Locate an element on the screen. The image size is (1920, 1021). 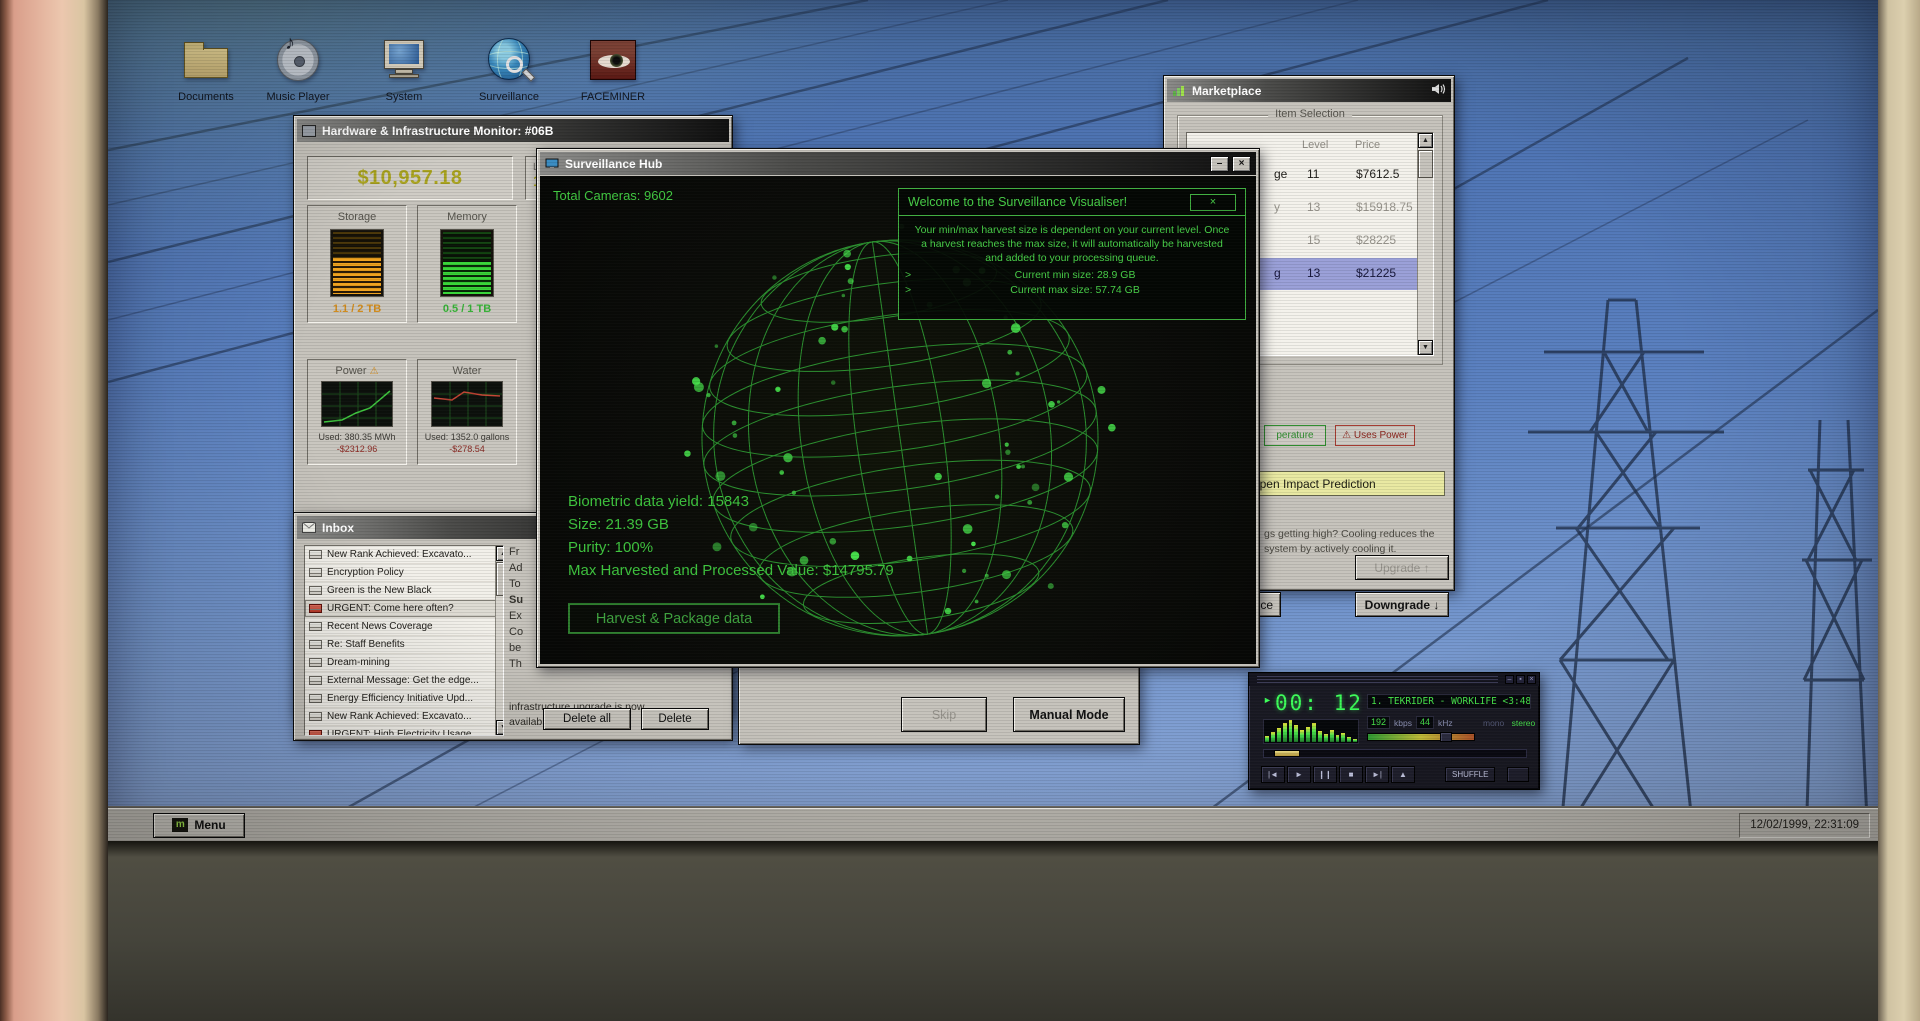
volume-slider is located at coordinates (1421, 737).